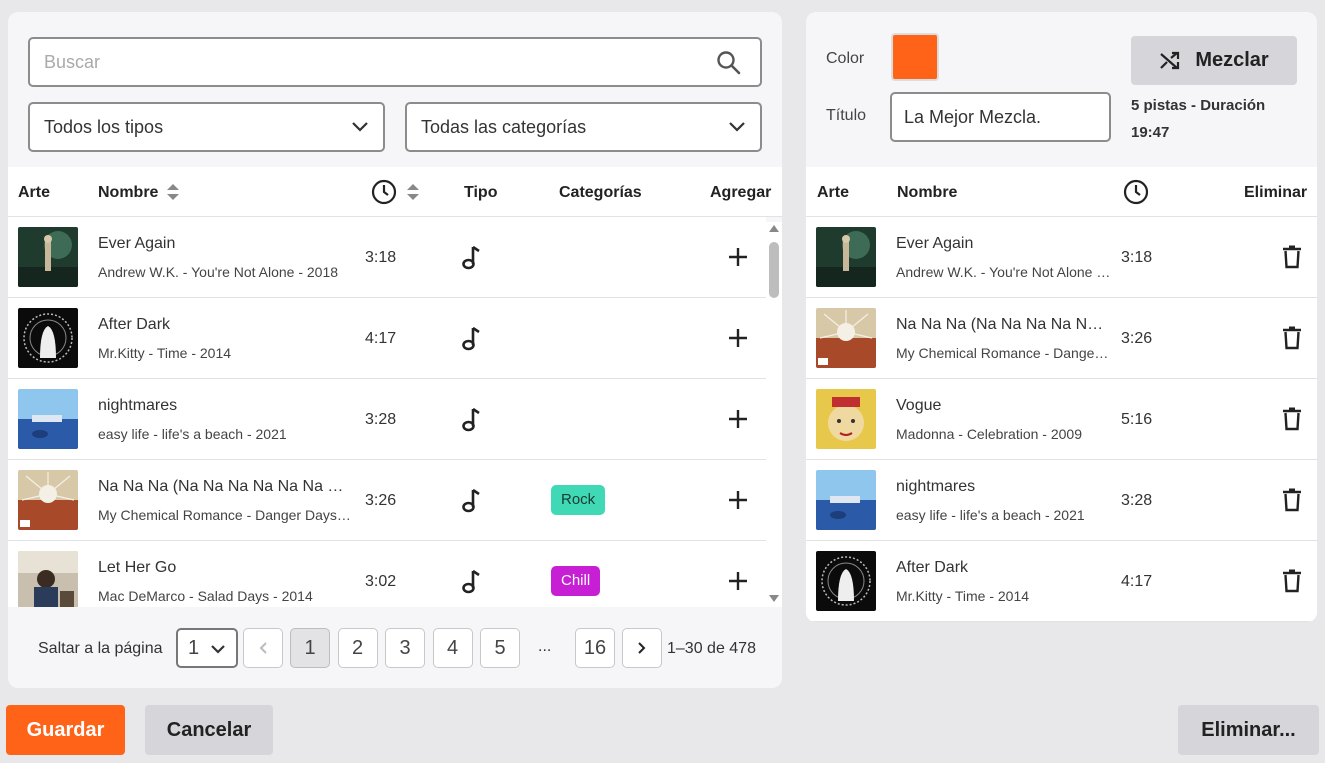  I want to click on prev-page-button, so click(263, 648).